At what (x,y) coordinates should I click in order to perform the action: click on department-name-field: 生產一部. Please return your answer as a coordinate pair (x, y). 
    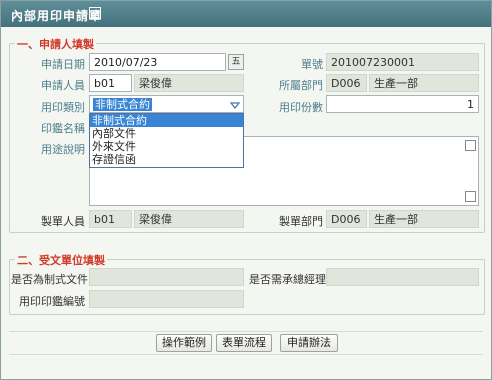
    Looking at the image, I should click on (424, 83).